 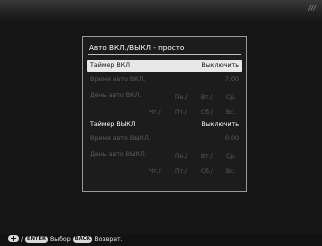 What do you see at coordinates (181, 97) in the screenshot?
I see `on-day-mon: Пн./` at bounding box center [181, 97].